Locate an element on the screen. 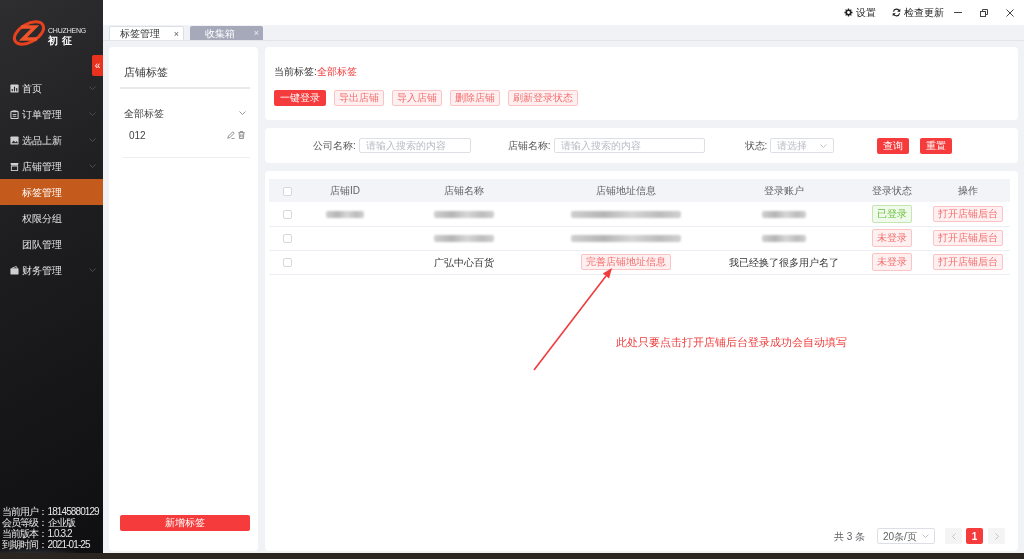 The width and height of the screenshot is (1024, 559). submenu-item: 标签管理 is located at coordinates (51, 192).